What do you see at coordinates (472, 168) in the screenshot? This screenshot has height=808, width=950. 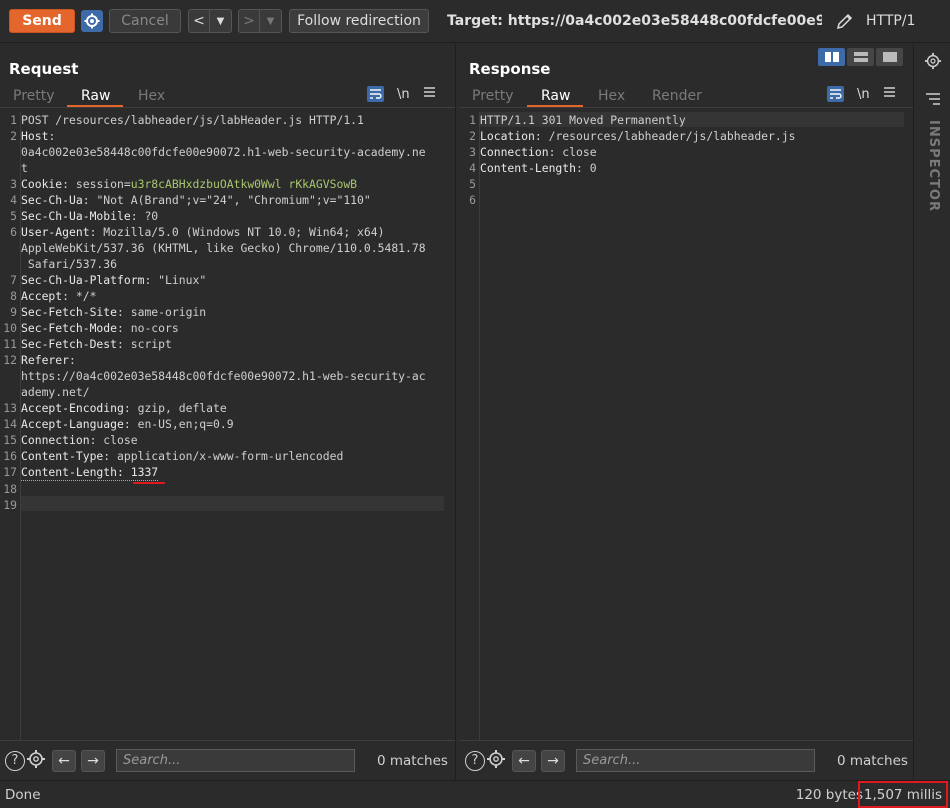 I see `line-number: 4` at bounding box center [472, 168].